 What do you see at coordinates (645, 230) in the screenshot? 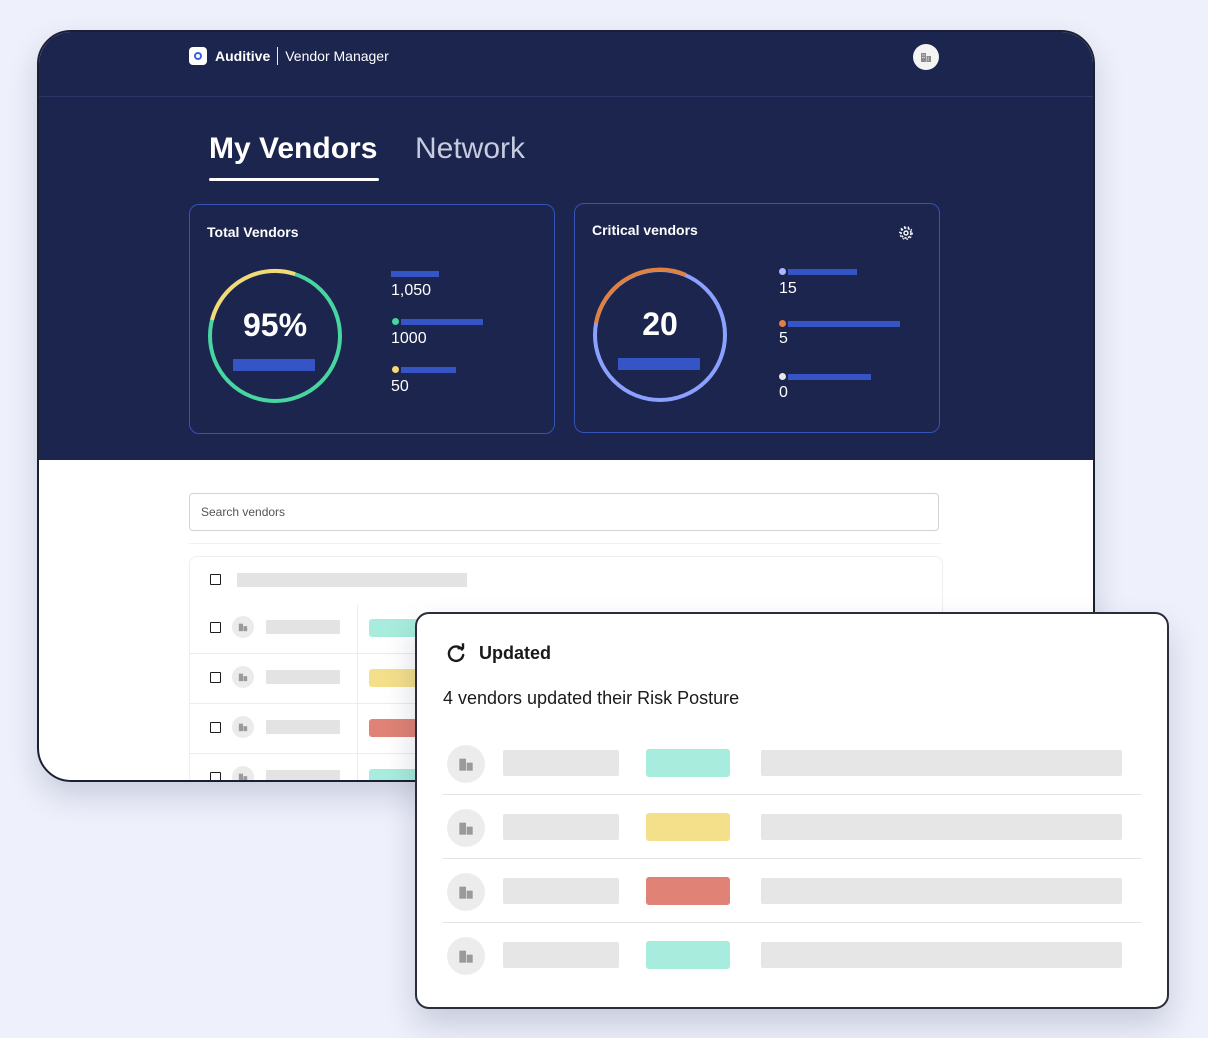
I see `card-title: Critical vendors` at bounding box center [645, 230].